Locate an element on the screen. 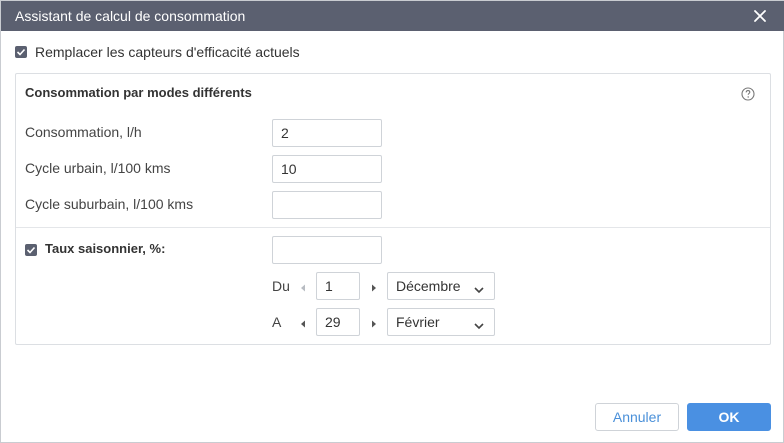 The image size is (784, 443). from-day-prev-arrow-icon is located at coordinates (303, 286).